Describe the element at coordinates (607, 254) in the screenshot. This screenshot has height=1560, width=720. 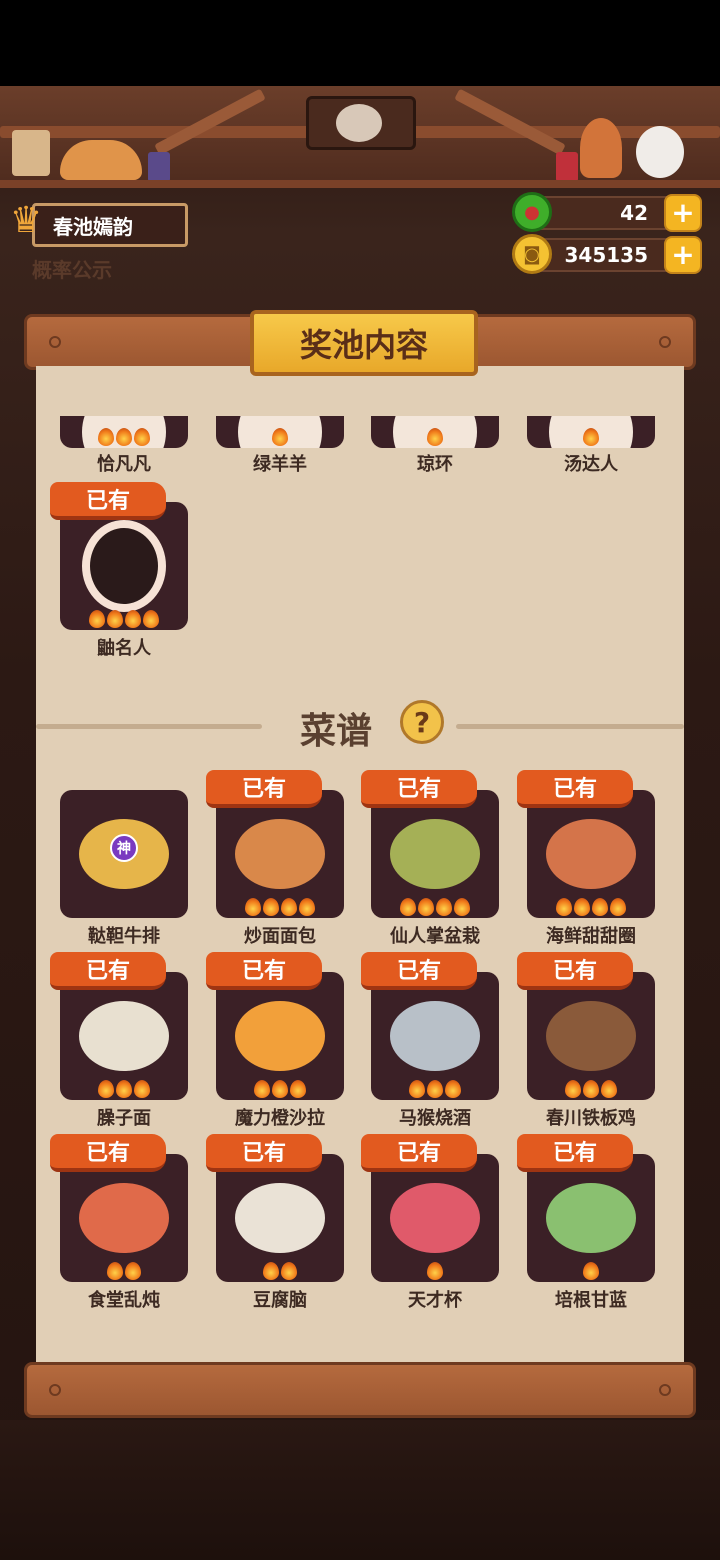
I see `coin-counter: ◙ 345135 +` at that location.